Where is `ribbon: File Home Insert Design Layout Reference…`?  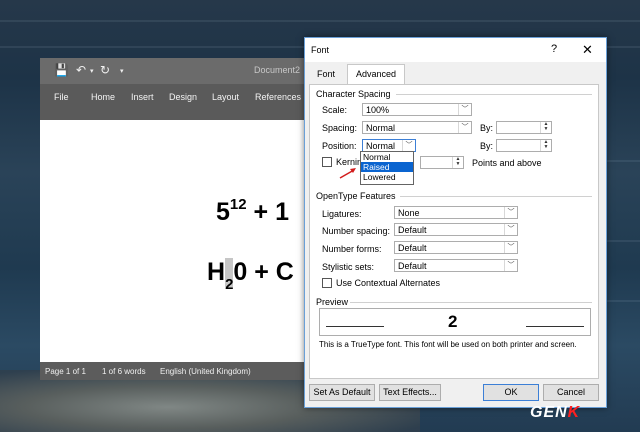 ribbon: File Home Insert Design Layout Reference… is located at coordinates (175, 102).